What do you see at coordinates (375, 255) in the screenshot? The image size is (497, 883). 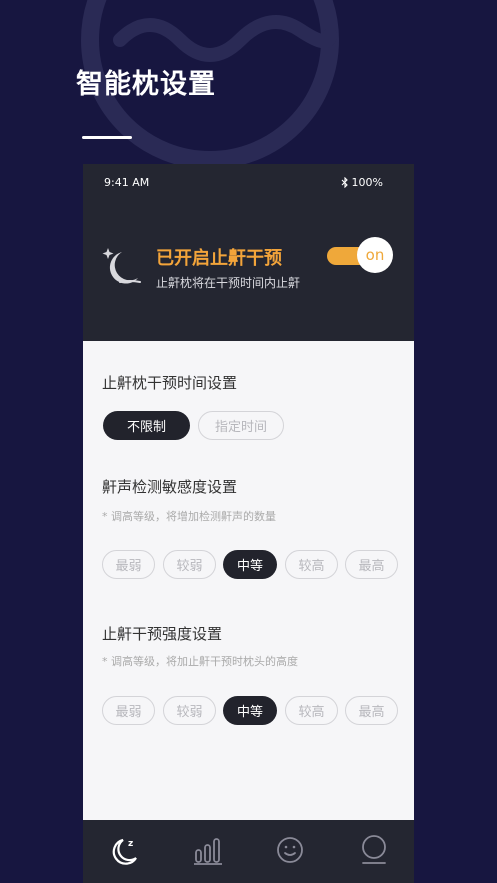 I see `toggle-knob: on` at bounding box center [375, 255].